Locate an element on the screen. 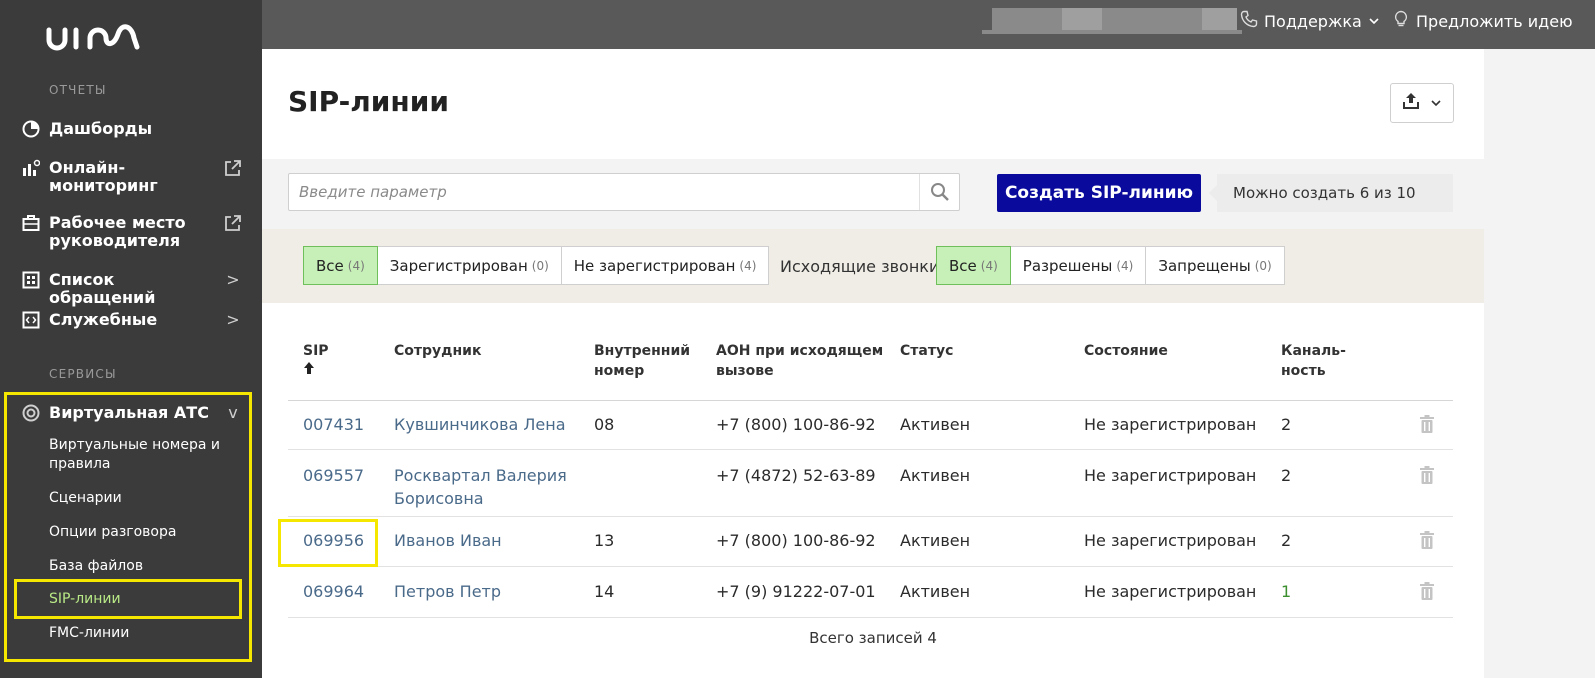  pie-chart-icon is located at coordinates (31, 129).